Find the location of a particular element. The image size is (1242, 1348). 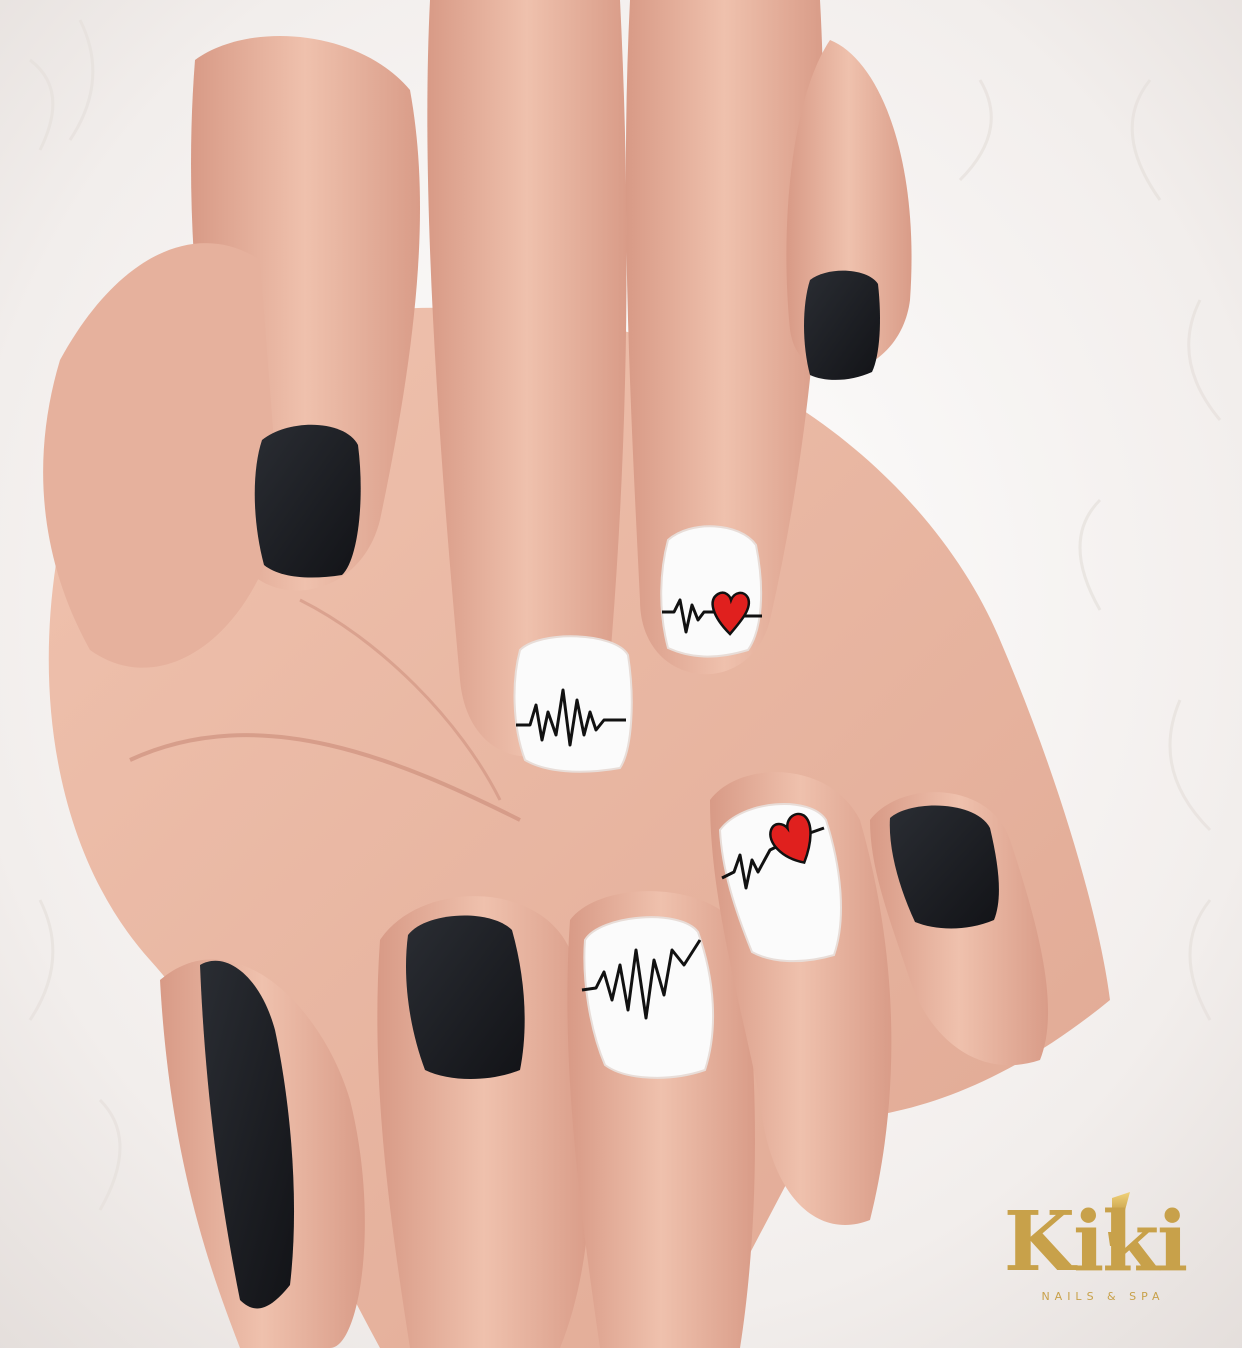

nail-white-heartbeat-heart-upper-ring is located at coordinates (711, 591).